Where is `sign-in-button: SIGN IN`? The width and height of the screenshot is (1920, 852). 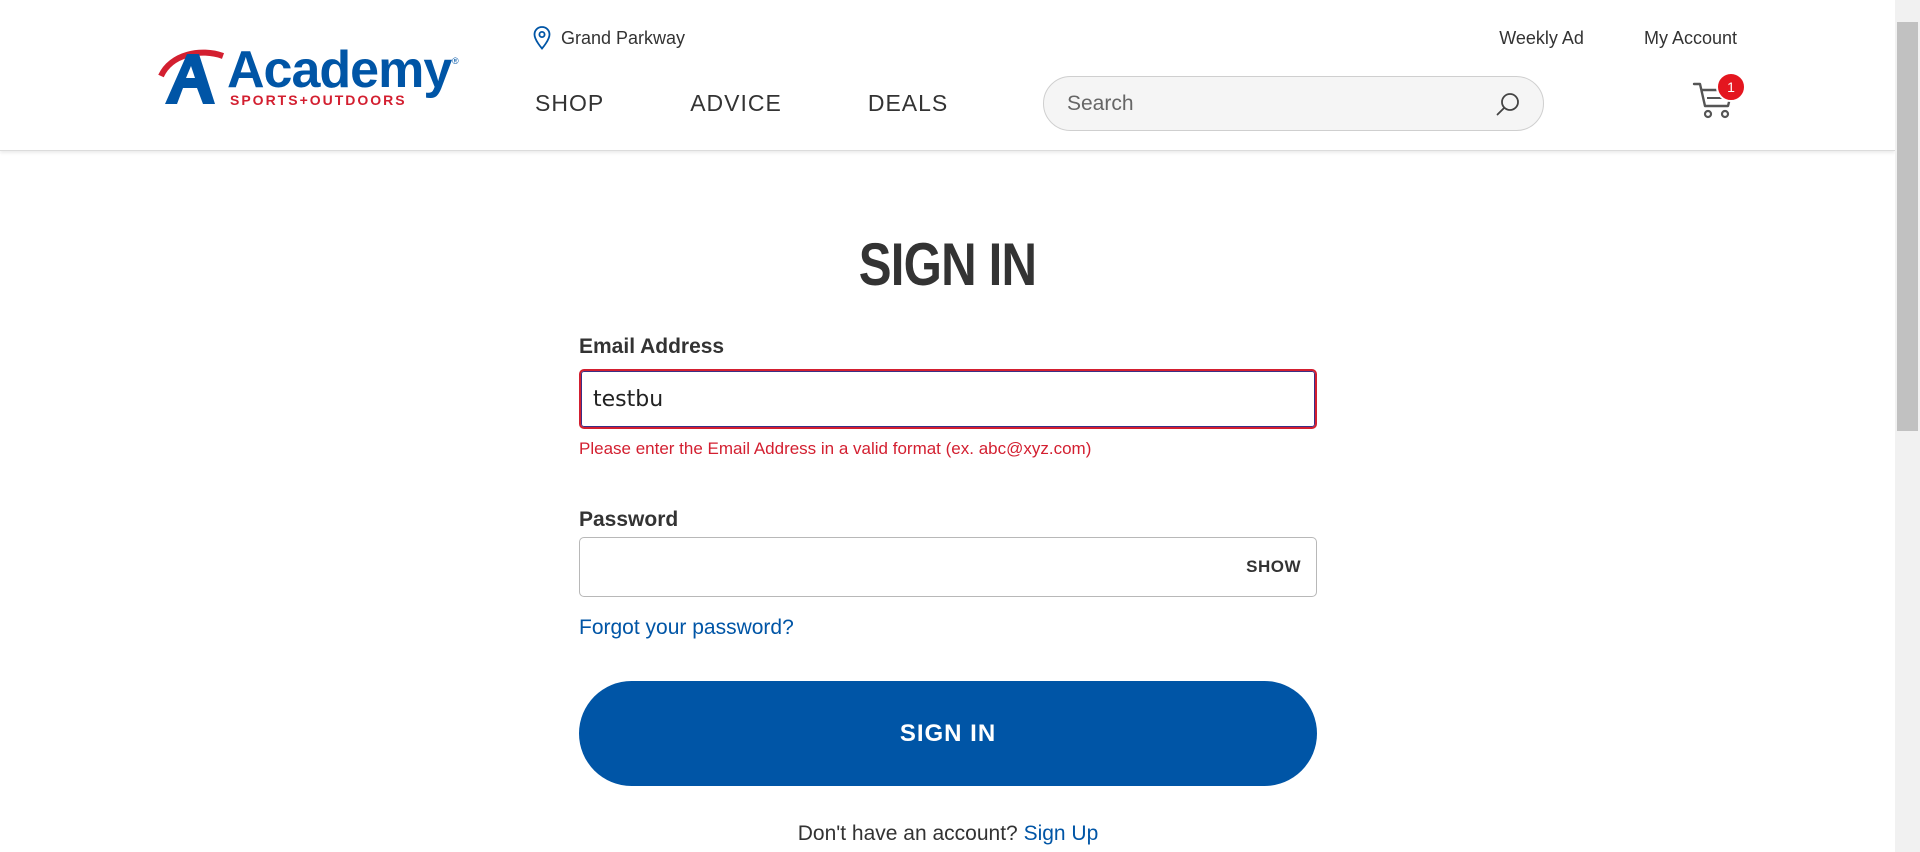
sign-in-button: SIGN IN is located at coordinates (948, 733).